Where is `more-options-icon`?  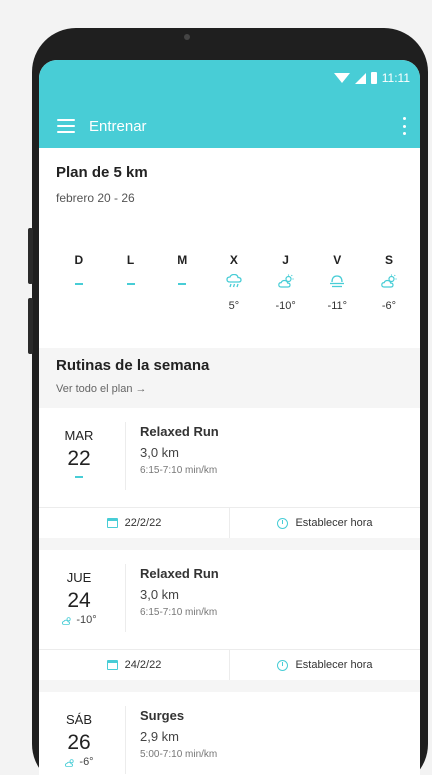 more-options-icon is located at coordinates (404, 126).